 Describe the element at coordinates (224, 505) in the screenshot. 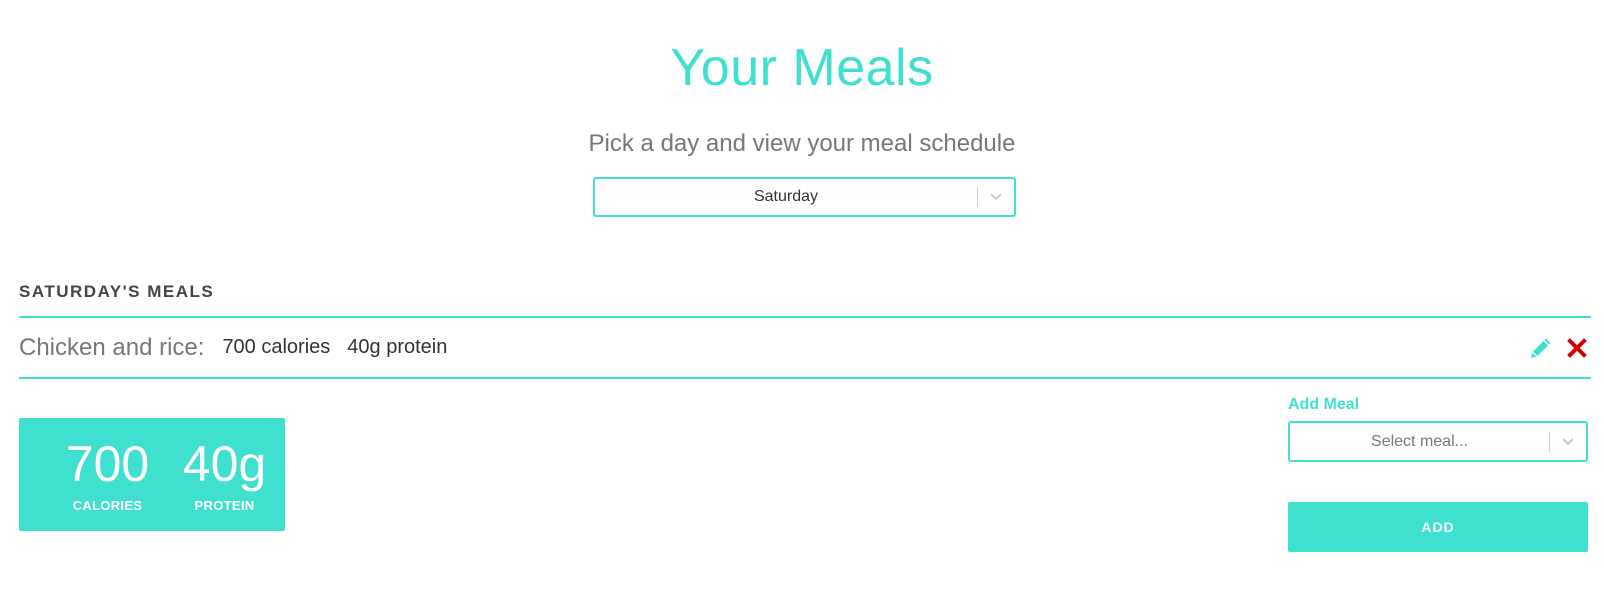

I see `protein-label: PROTEIN` at that location.